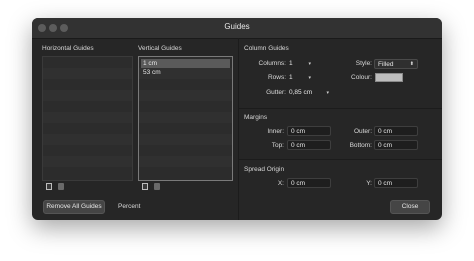 The height and width of the screenshot is (261, 474). I want to click on vertical-guides-list: 1 cm 53 cm, so click(185, 118).